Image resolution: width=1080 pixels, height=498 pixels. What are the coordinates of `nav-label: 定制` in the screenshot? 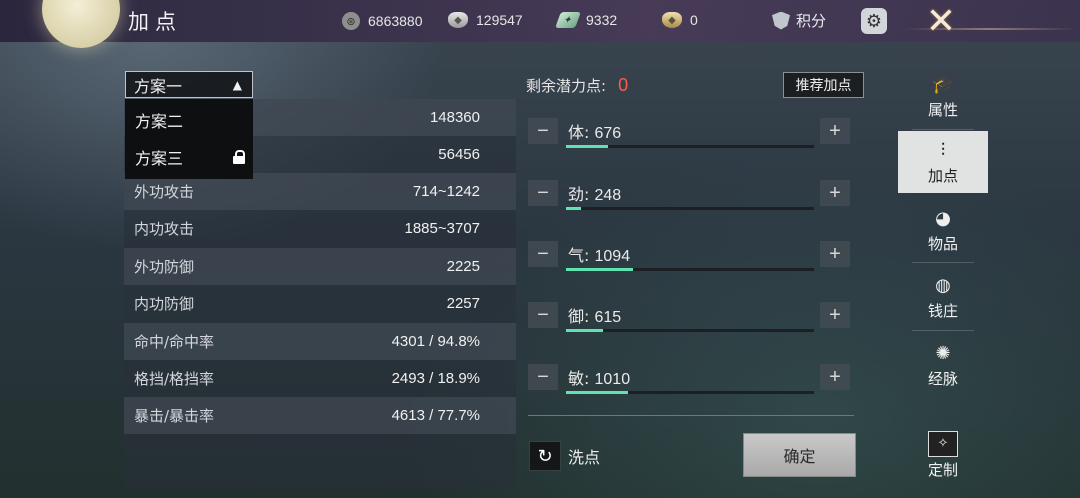 It's located at (942, 469).